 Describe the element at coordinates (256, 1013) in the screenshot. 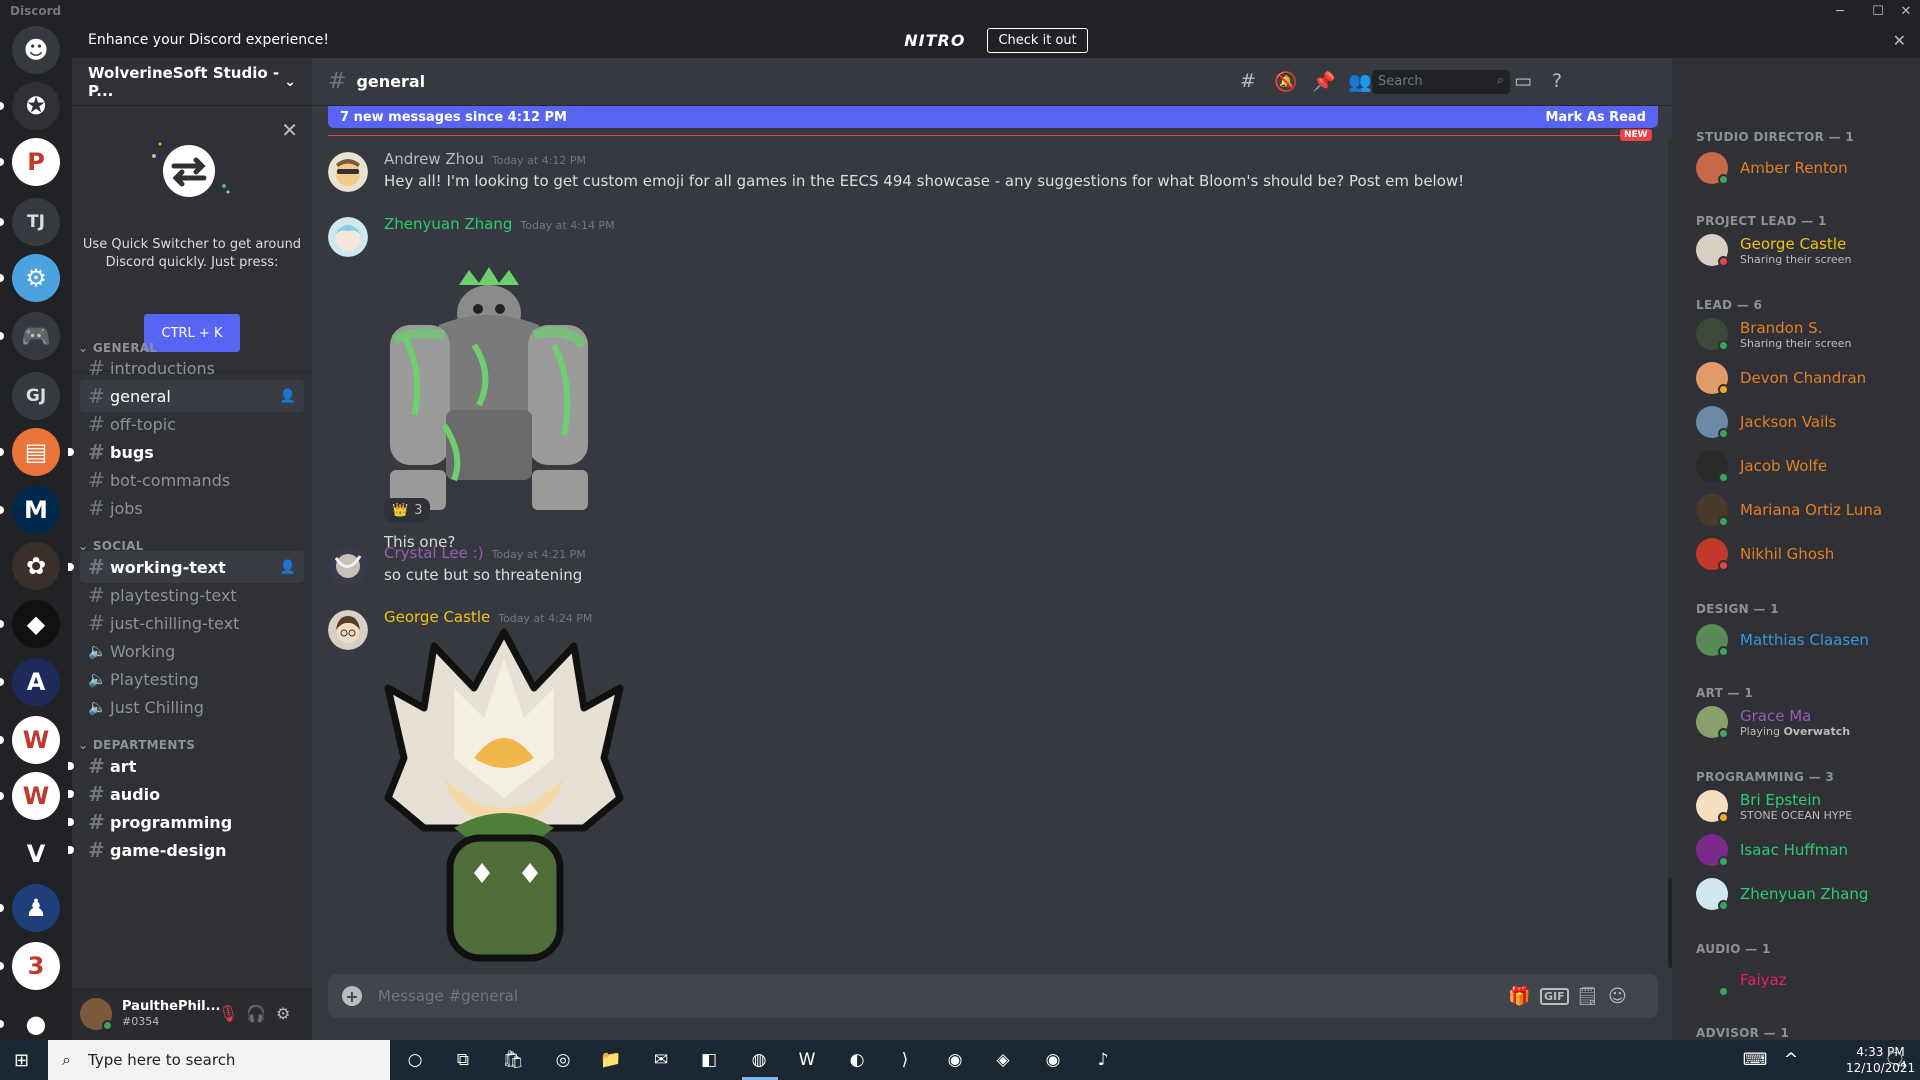

I see `headphones-icon: 🎧` at that location.